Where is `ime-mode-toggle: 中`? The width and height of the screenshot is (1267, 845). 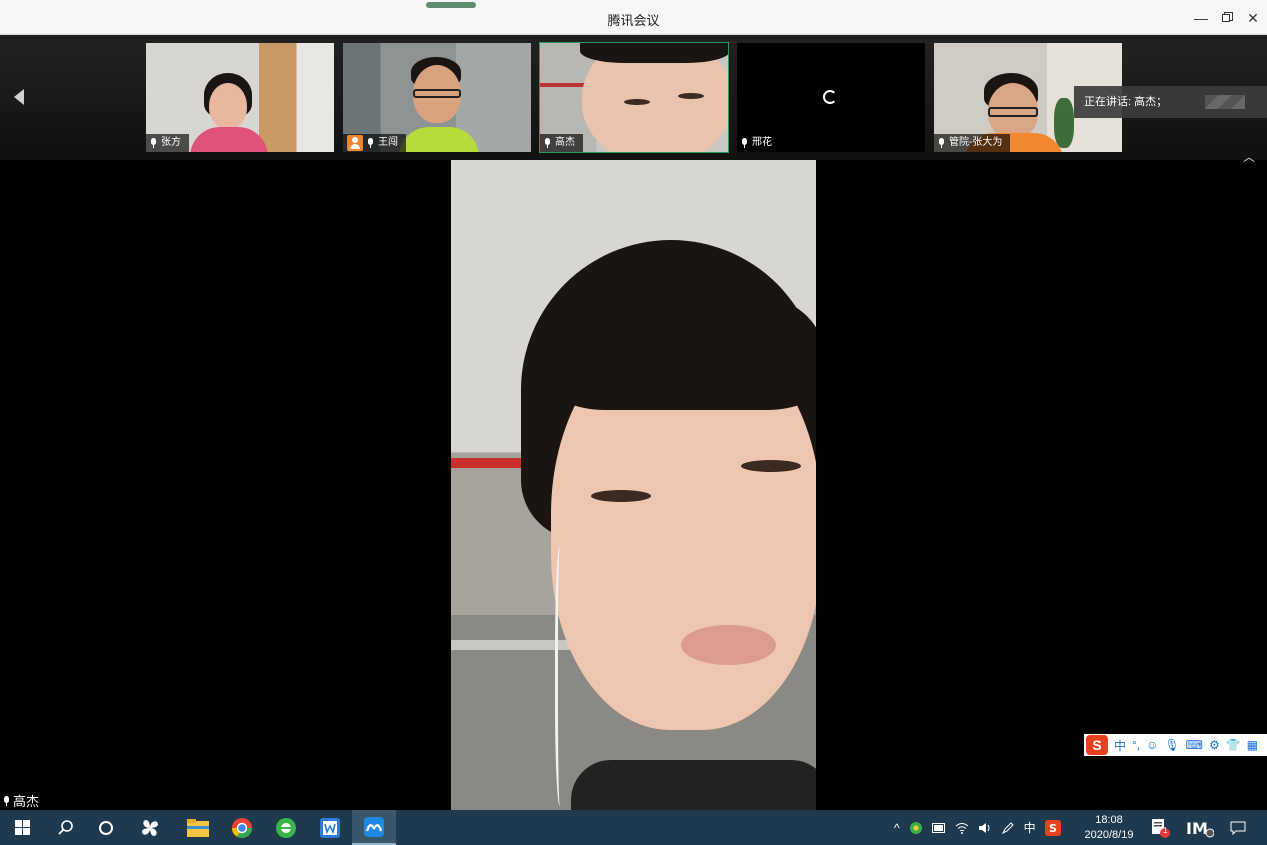 ime-mode-toggle: 中 is located at coordinates (1120, 745).